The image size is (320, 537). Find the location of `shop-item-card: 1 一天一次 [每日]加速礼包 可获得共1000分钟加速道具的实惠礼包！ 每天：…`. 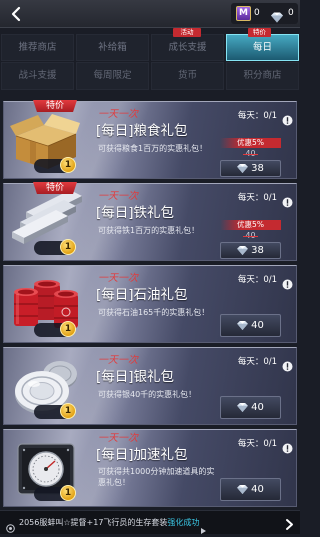

shop-item-card: 1 一天一次 [每日]加速礼包 可获得共1000分钟加速道具的实惠礼包！ 每天：… is located at coordinates (150, 468).